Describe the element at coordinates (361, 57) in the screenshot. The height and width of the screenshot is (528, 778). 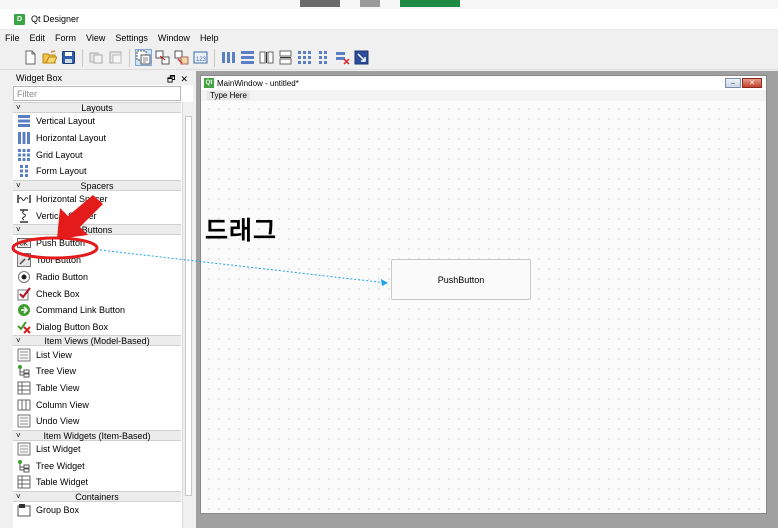
I see `adjust-size-icon` at that location.